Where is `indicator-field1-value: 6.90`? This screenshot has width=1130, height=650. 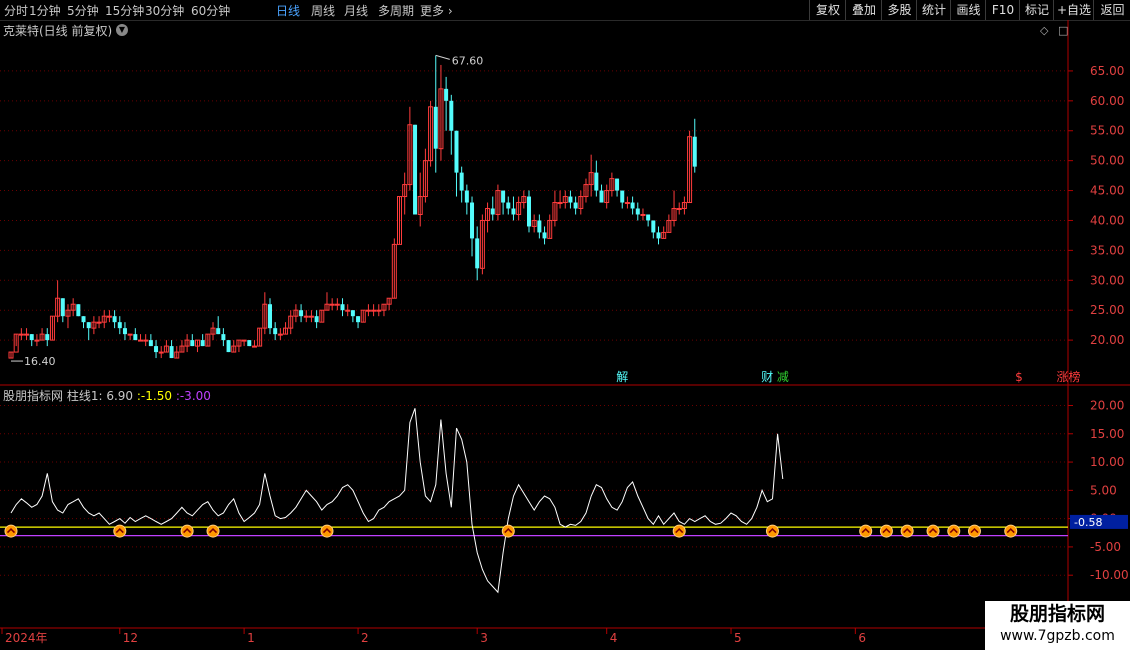
indicator-field1-value: 6.90 is located at coordinates (120, 396).